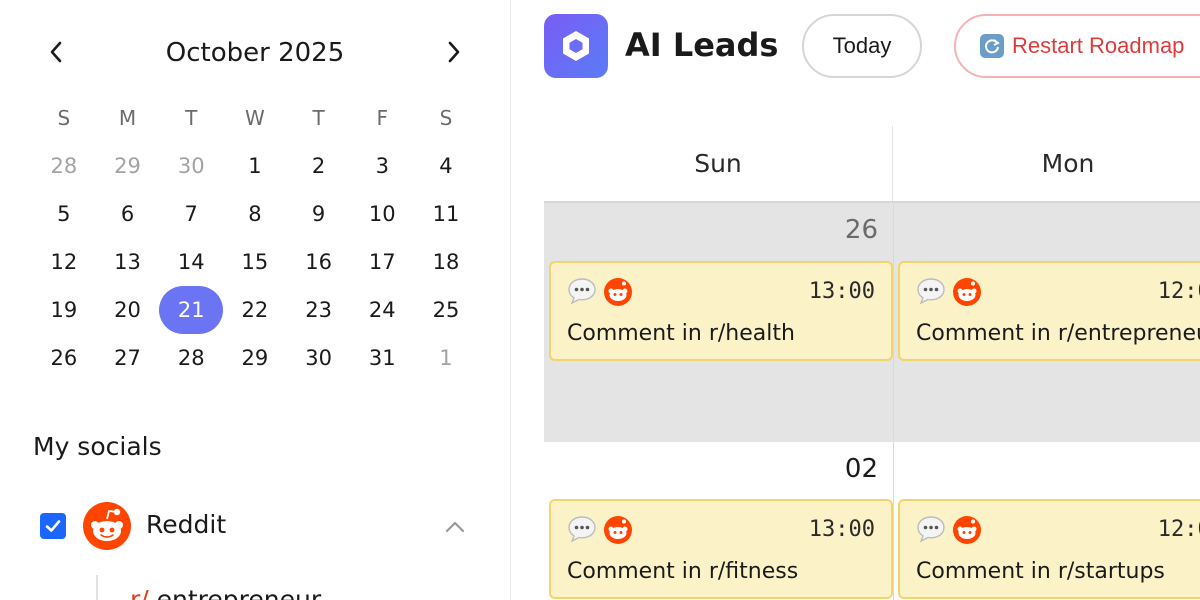 The image size is (1200, 600). I want to click on calendar-day: 14, so click(191, 262).